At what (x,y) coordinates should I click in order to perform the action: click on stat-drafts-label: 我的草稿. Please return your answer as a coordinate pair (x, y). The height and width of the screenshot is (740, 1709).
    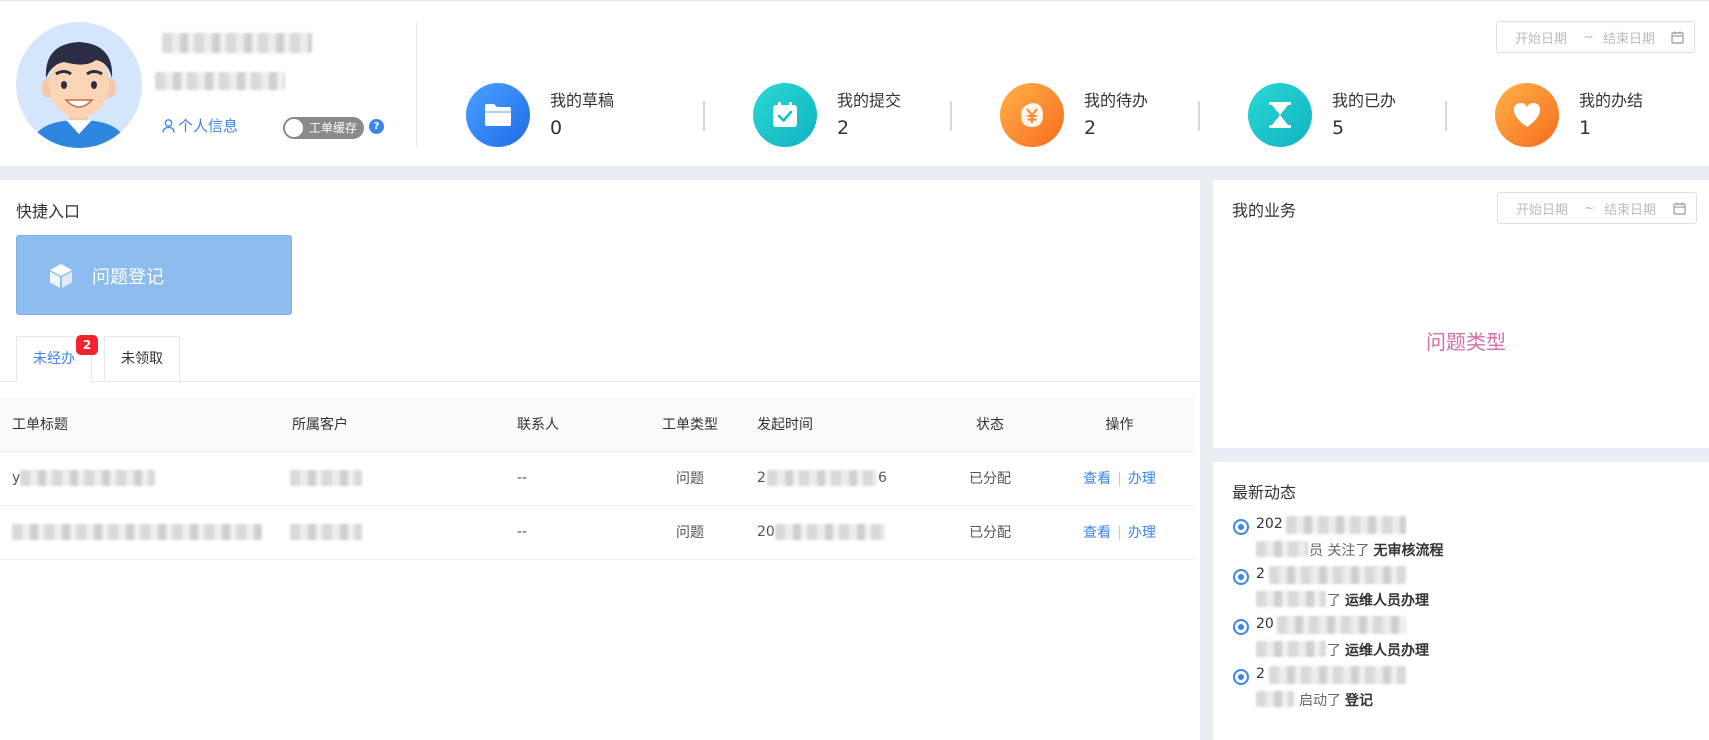
    Looking at the image, I should click on (582, 100).